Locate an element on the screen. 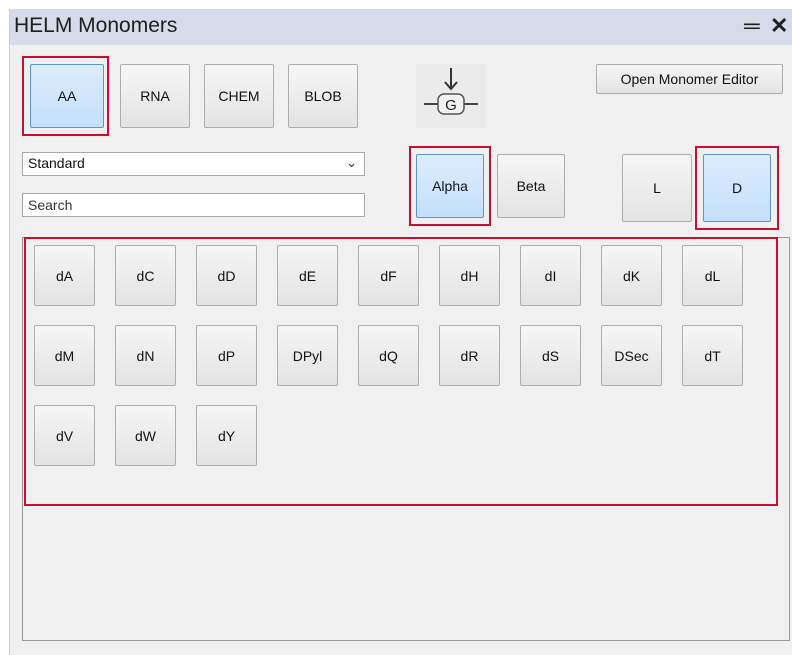  monomer-button: dR is located at coordinates (469, 355).